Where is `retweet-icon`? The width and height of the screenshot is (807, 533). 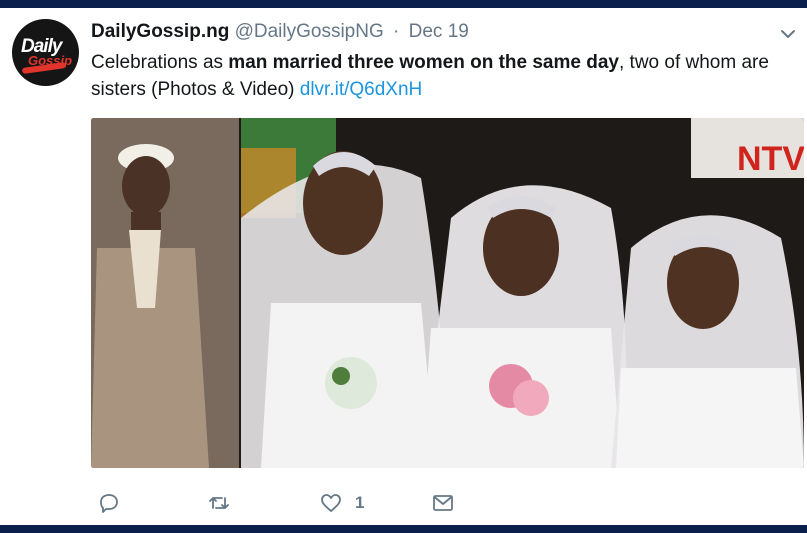 retweet-icon is located at coordinates (219, 503).